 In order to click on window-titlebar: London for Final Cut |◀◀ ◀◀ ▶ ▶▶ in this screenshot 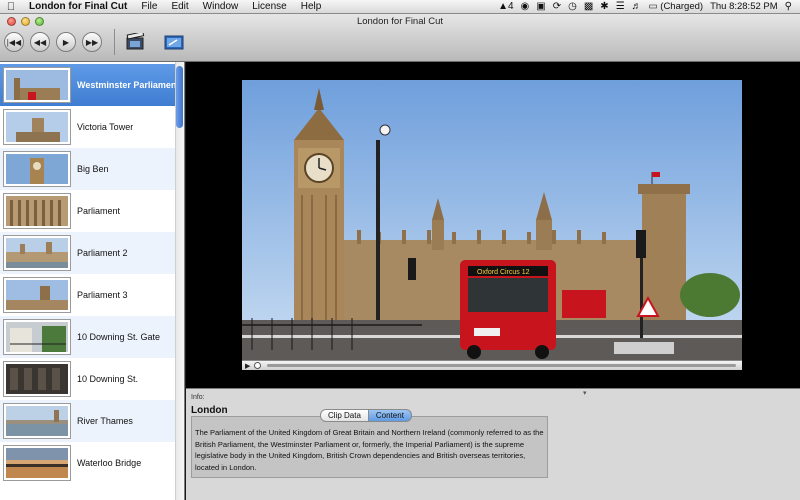, I will do `click(400, 38)`.